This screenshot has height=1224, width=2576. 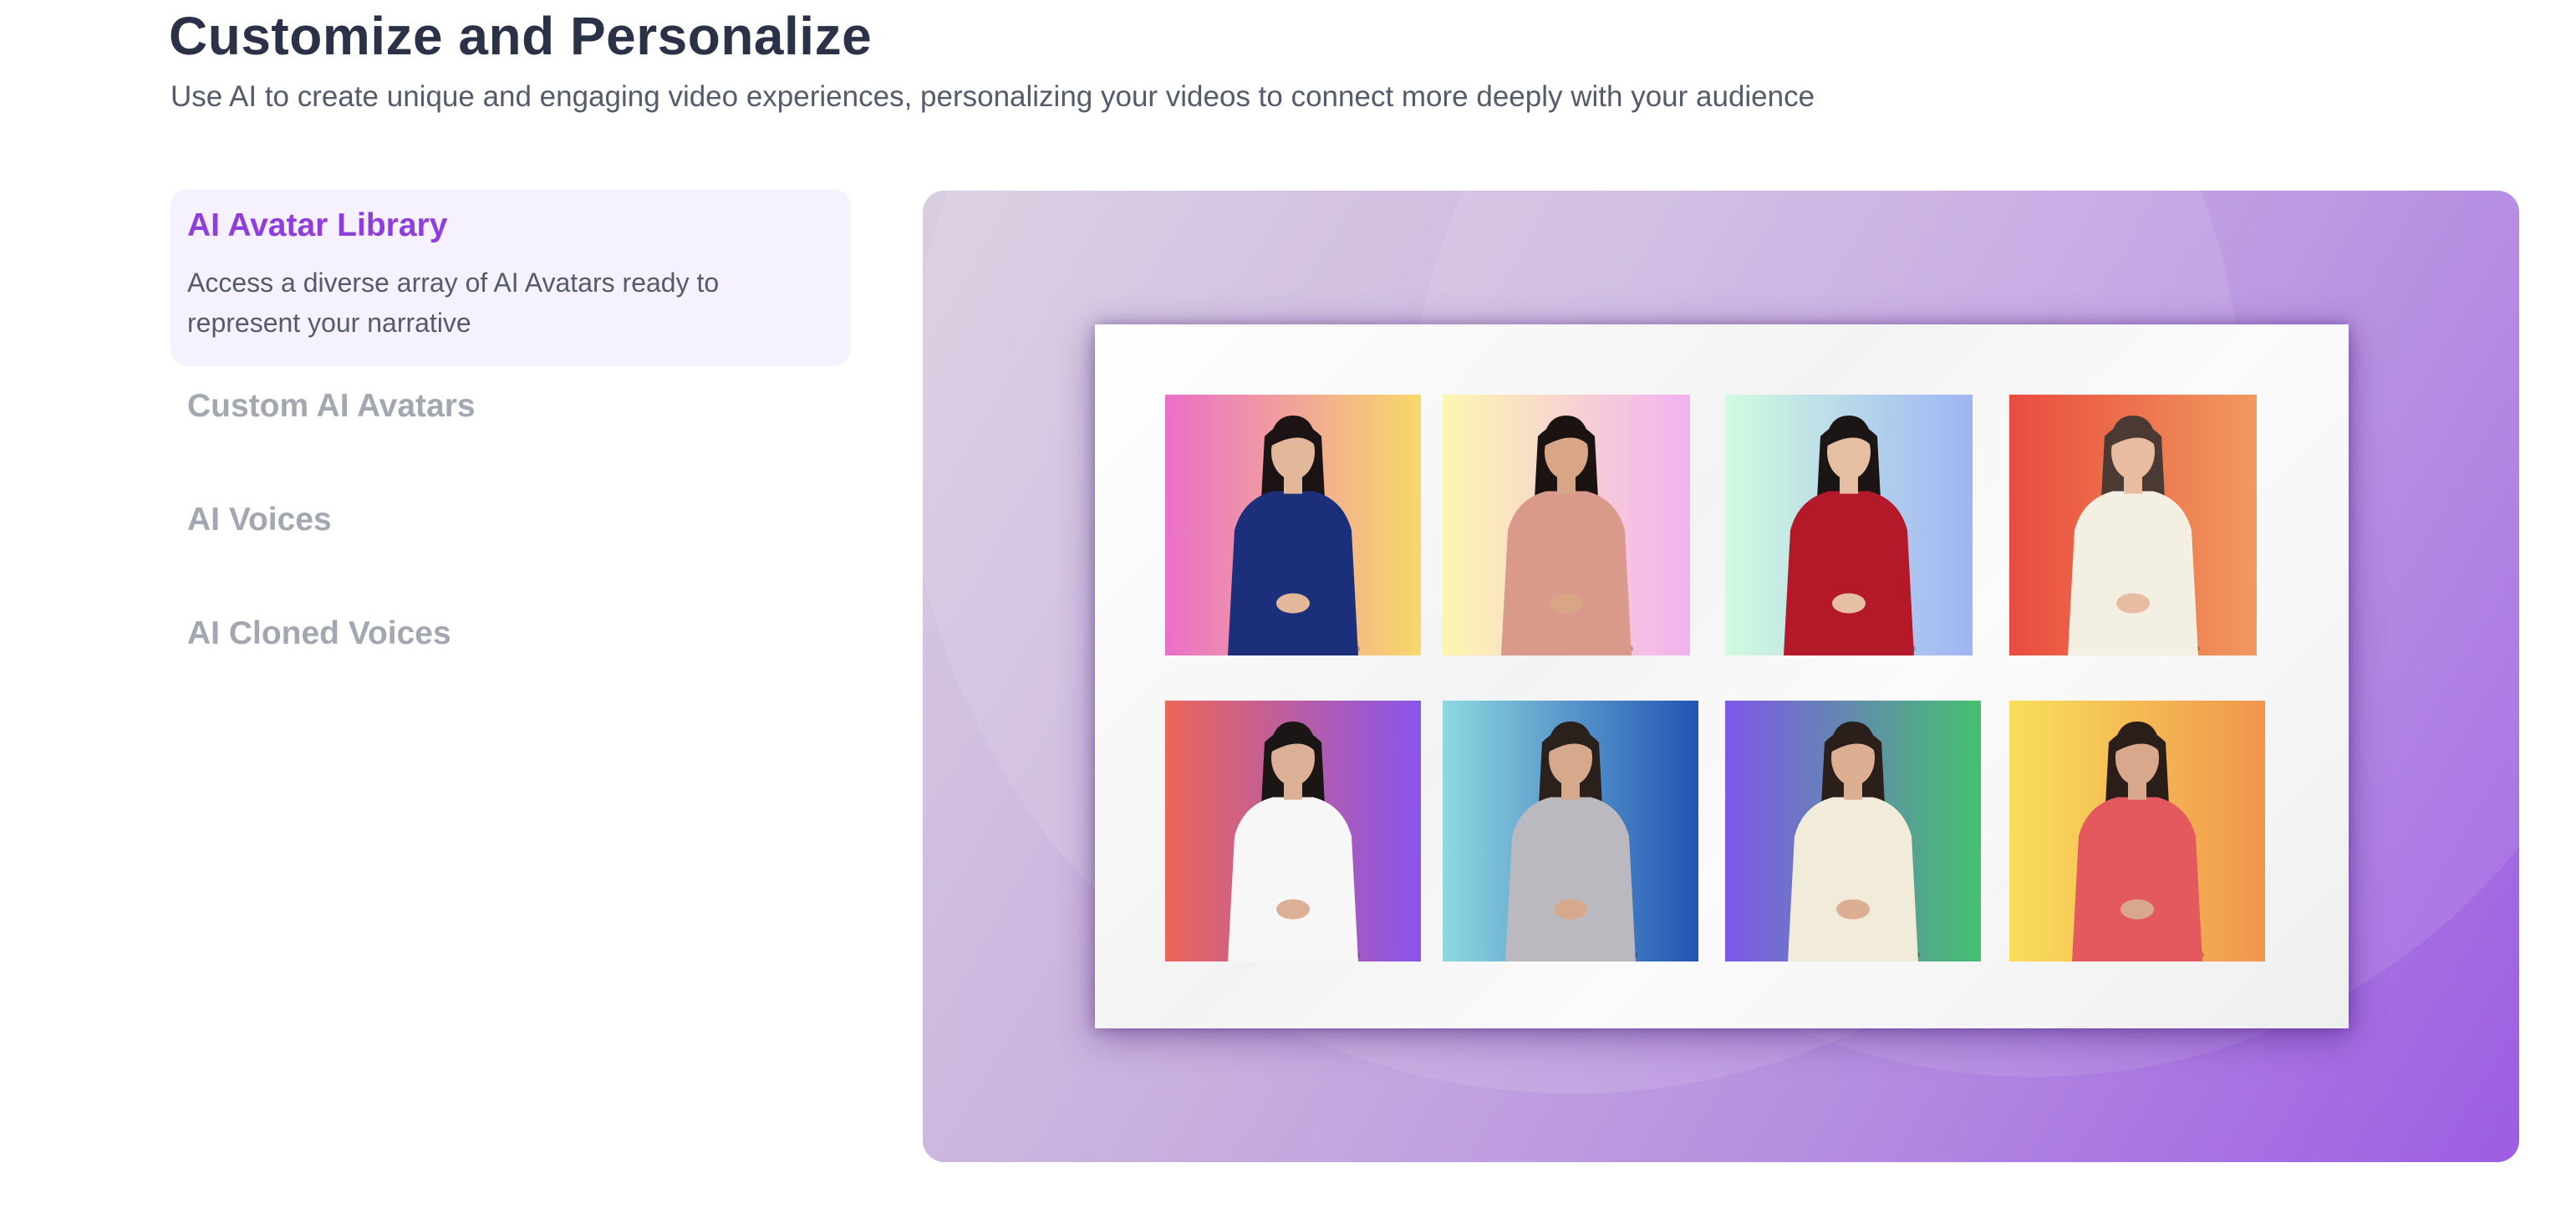 I want to click on page-title: Customize and Personalize, so click(x=521, y=36).